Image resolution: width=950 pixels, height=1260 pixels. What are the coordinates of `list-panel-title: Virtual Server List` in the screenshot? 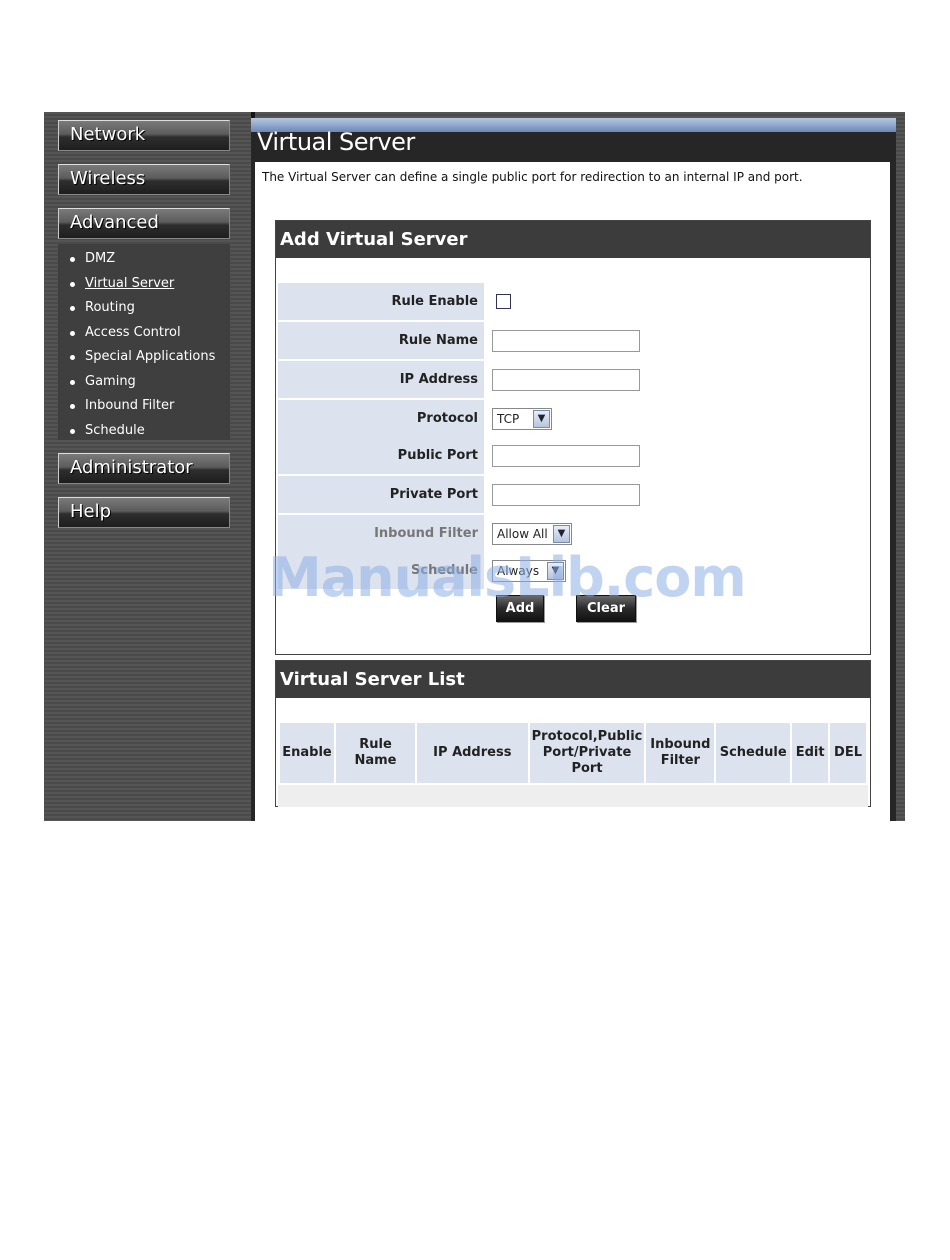 It's located at (573, 679).